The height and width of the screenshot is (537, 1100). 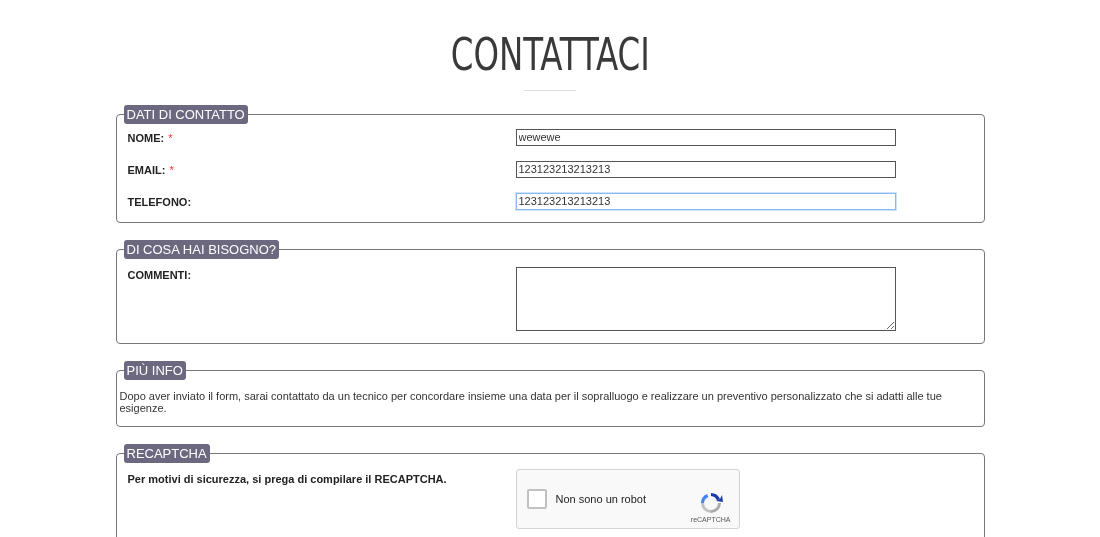 I want to click on input-field: wewewe, so click(x=705, y=137).